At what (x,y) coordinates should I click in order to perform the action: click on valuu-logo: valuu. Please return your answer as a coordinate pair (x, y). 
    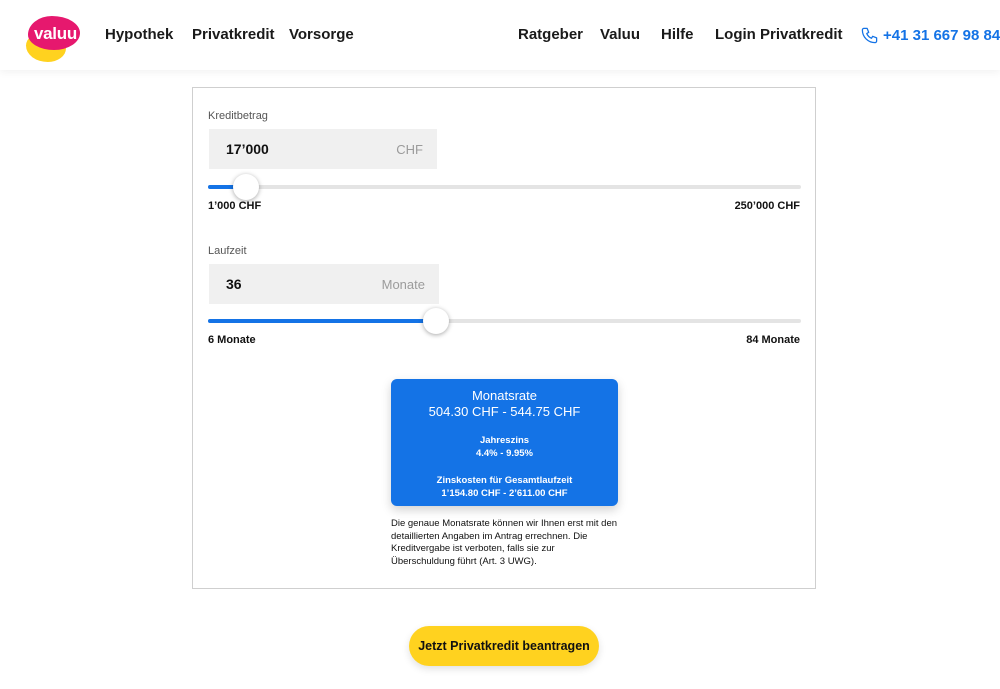
    Looking at the image, I should click on (52, 38).